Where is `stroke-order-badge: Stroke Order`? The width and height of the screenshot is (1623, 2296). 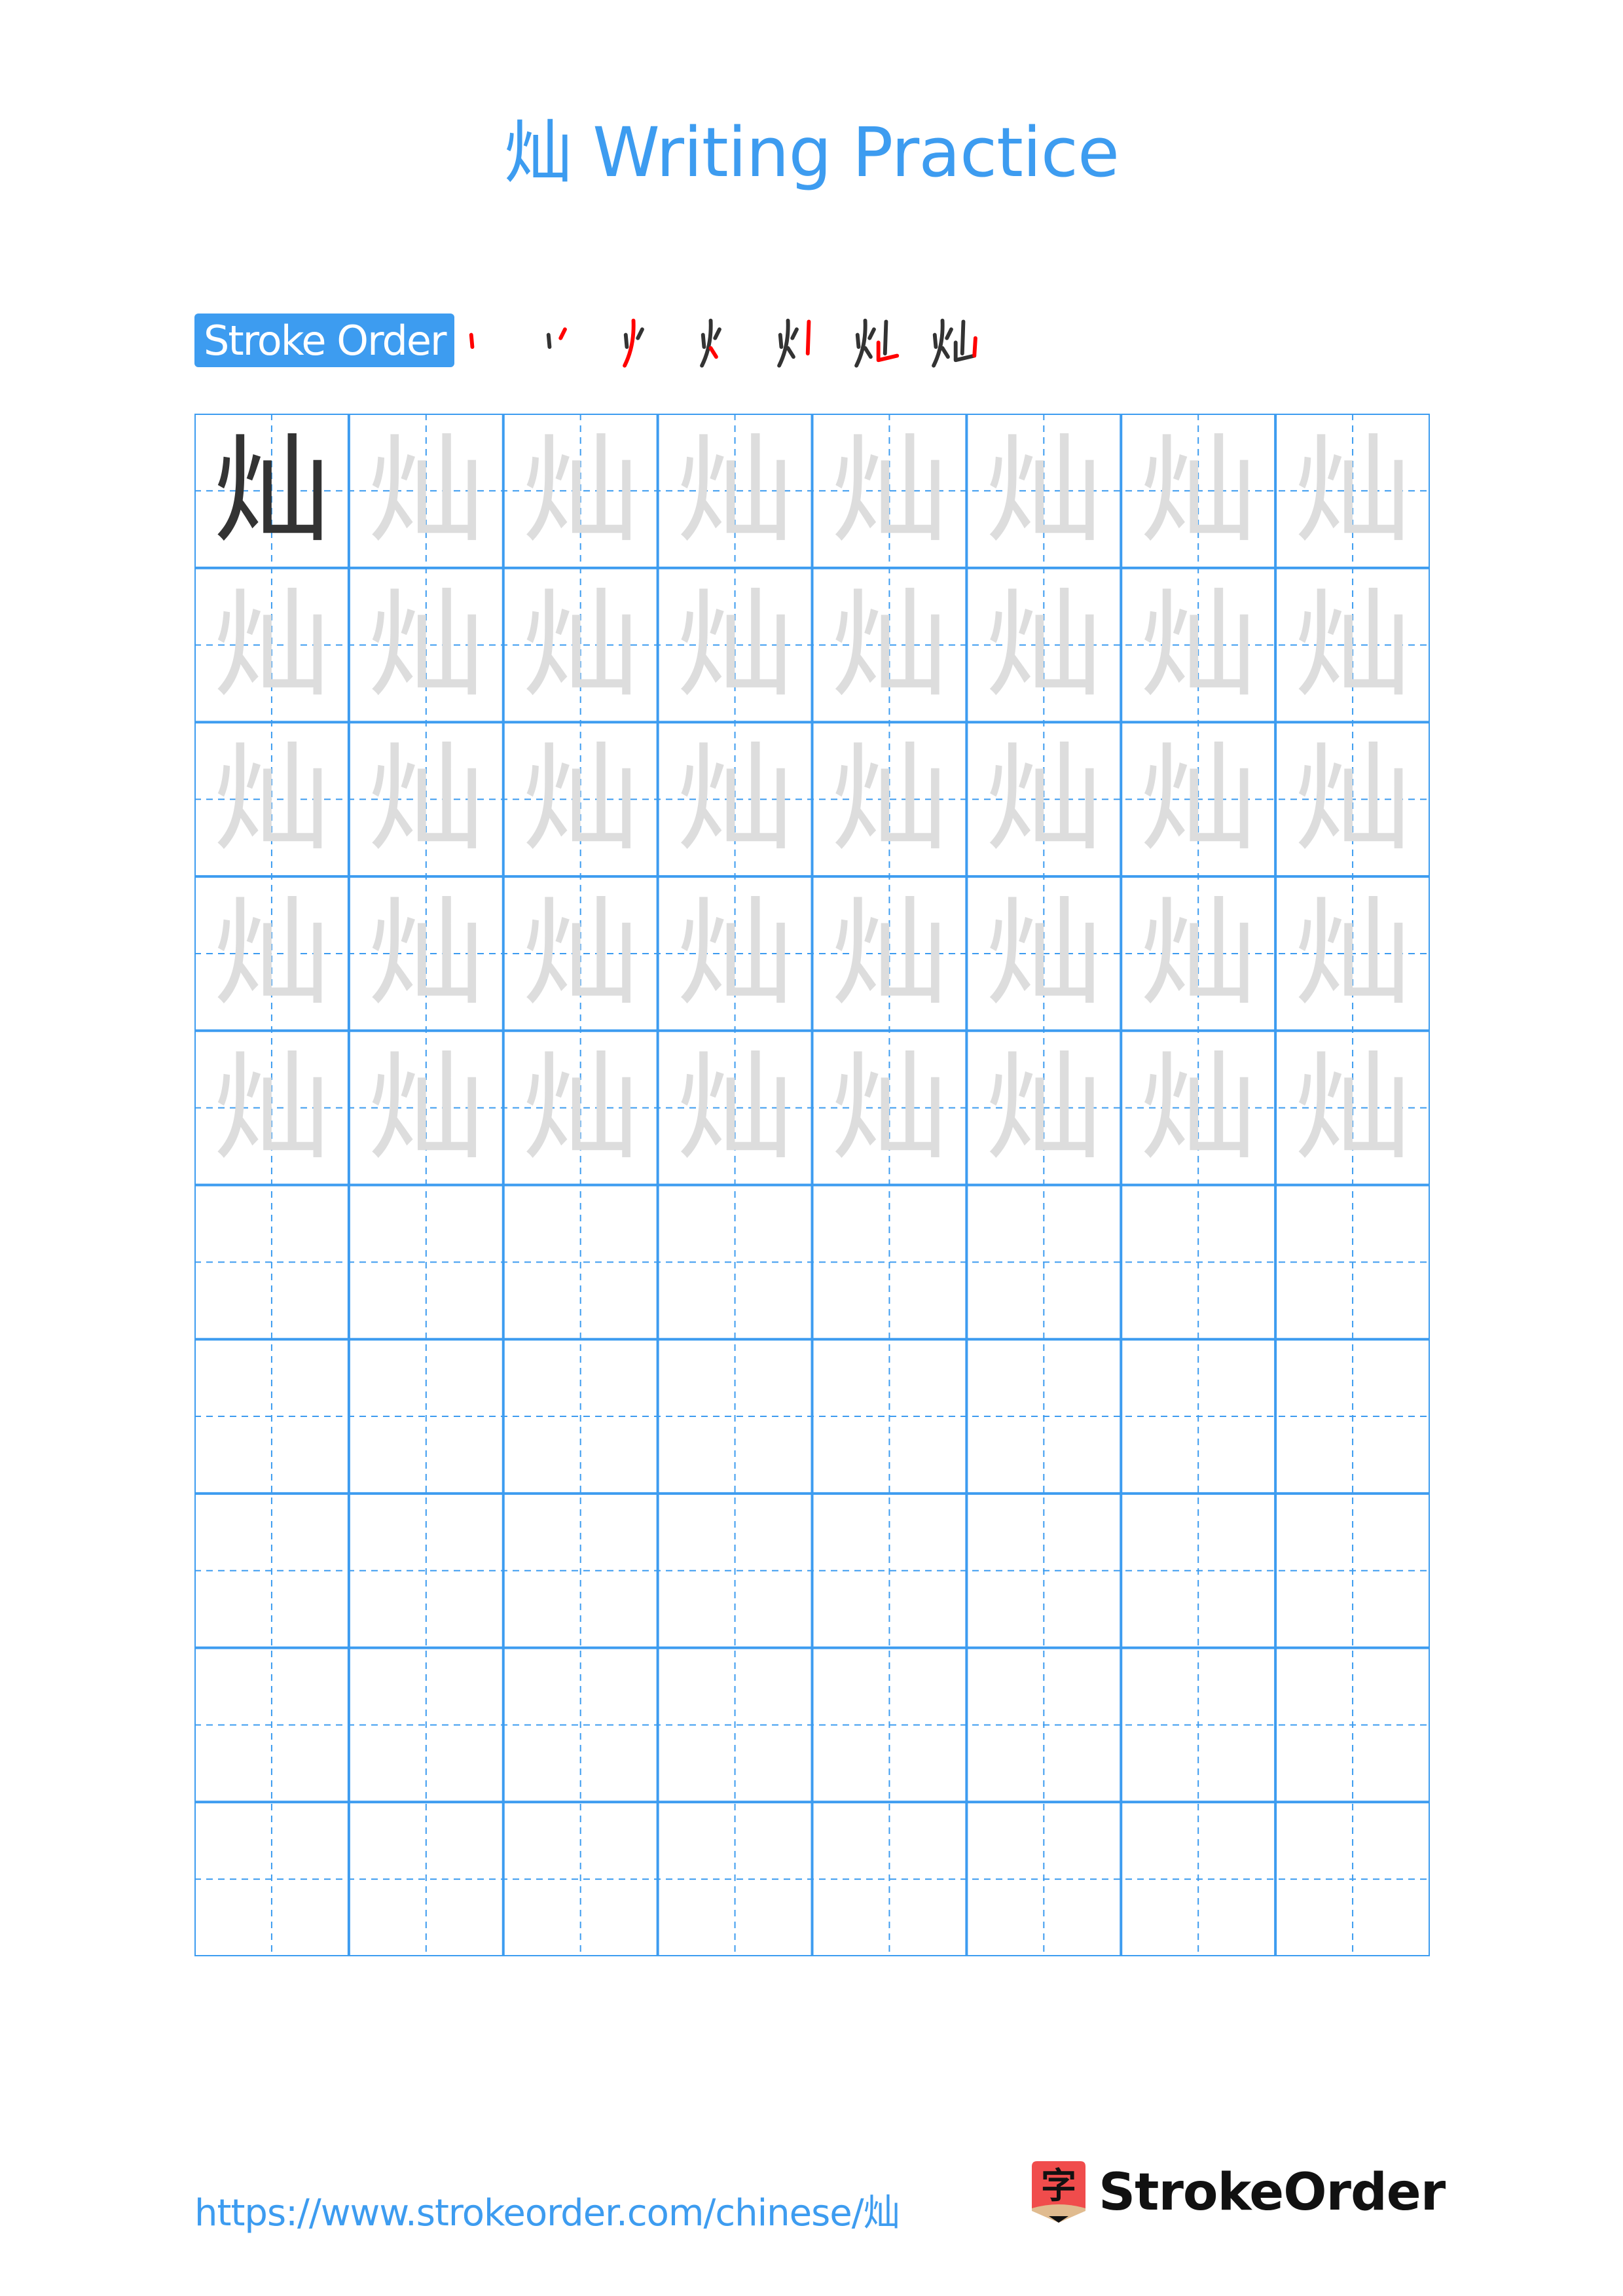 stroke-order-badge: Stroke Order is located at coordinates (324, 340).